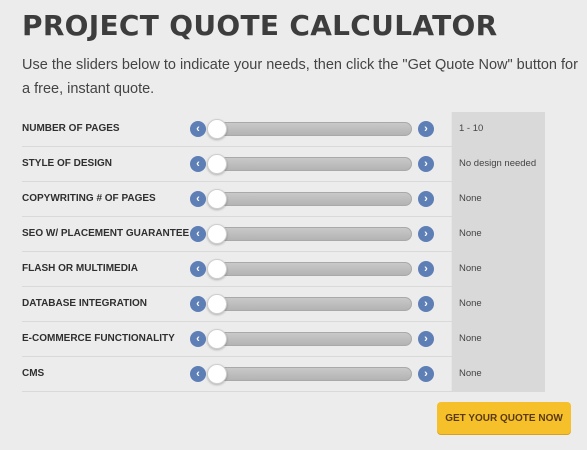 The width and height of the screenshot is (587, 450). What do you see at coordinates (504, 418) in the screenshot?
I see `get-quote-button: GET YOUR QUOTE NOW` at bounding box center [504, 418].